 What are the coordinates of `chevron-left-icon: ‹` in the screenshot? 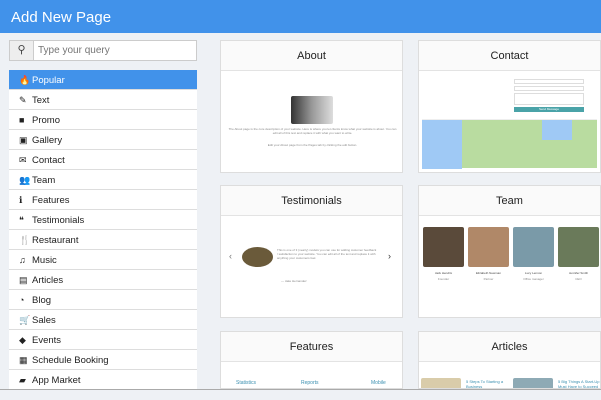 It's located at (230, 256).